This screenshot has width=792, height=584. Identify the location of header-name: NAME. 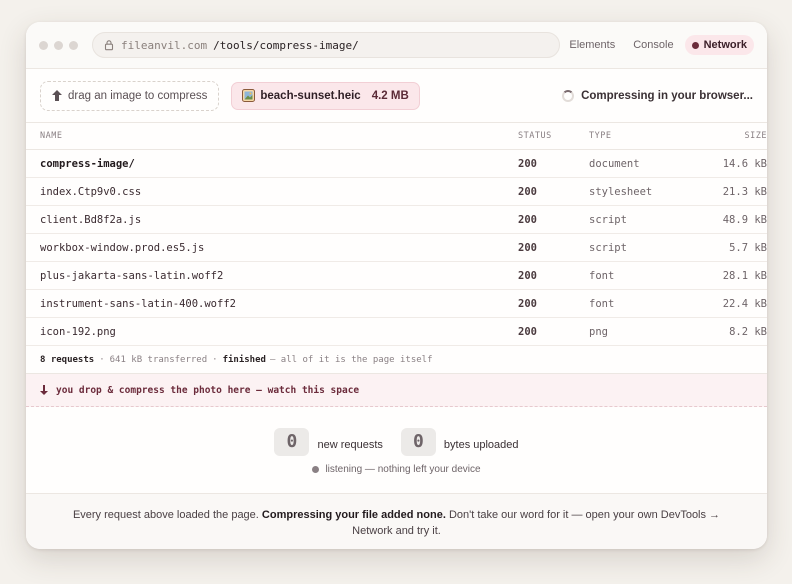
(279, 136).